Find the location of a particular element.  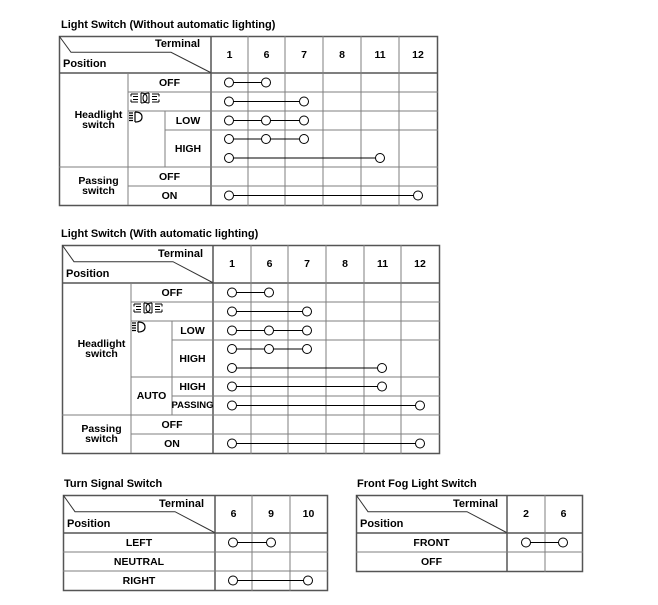

position-label: NEUTRAL is located at coordinates (139, 561).